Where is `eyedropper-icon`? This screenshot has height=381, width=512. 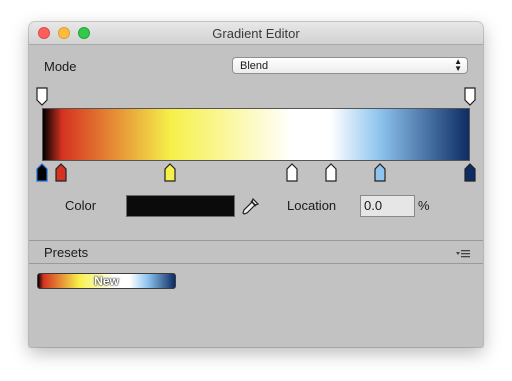
eyedropper-icon is located at coordinates (250, 209).